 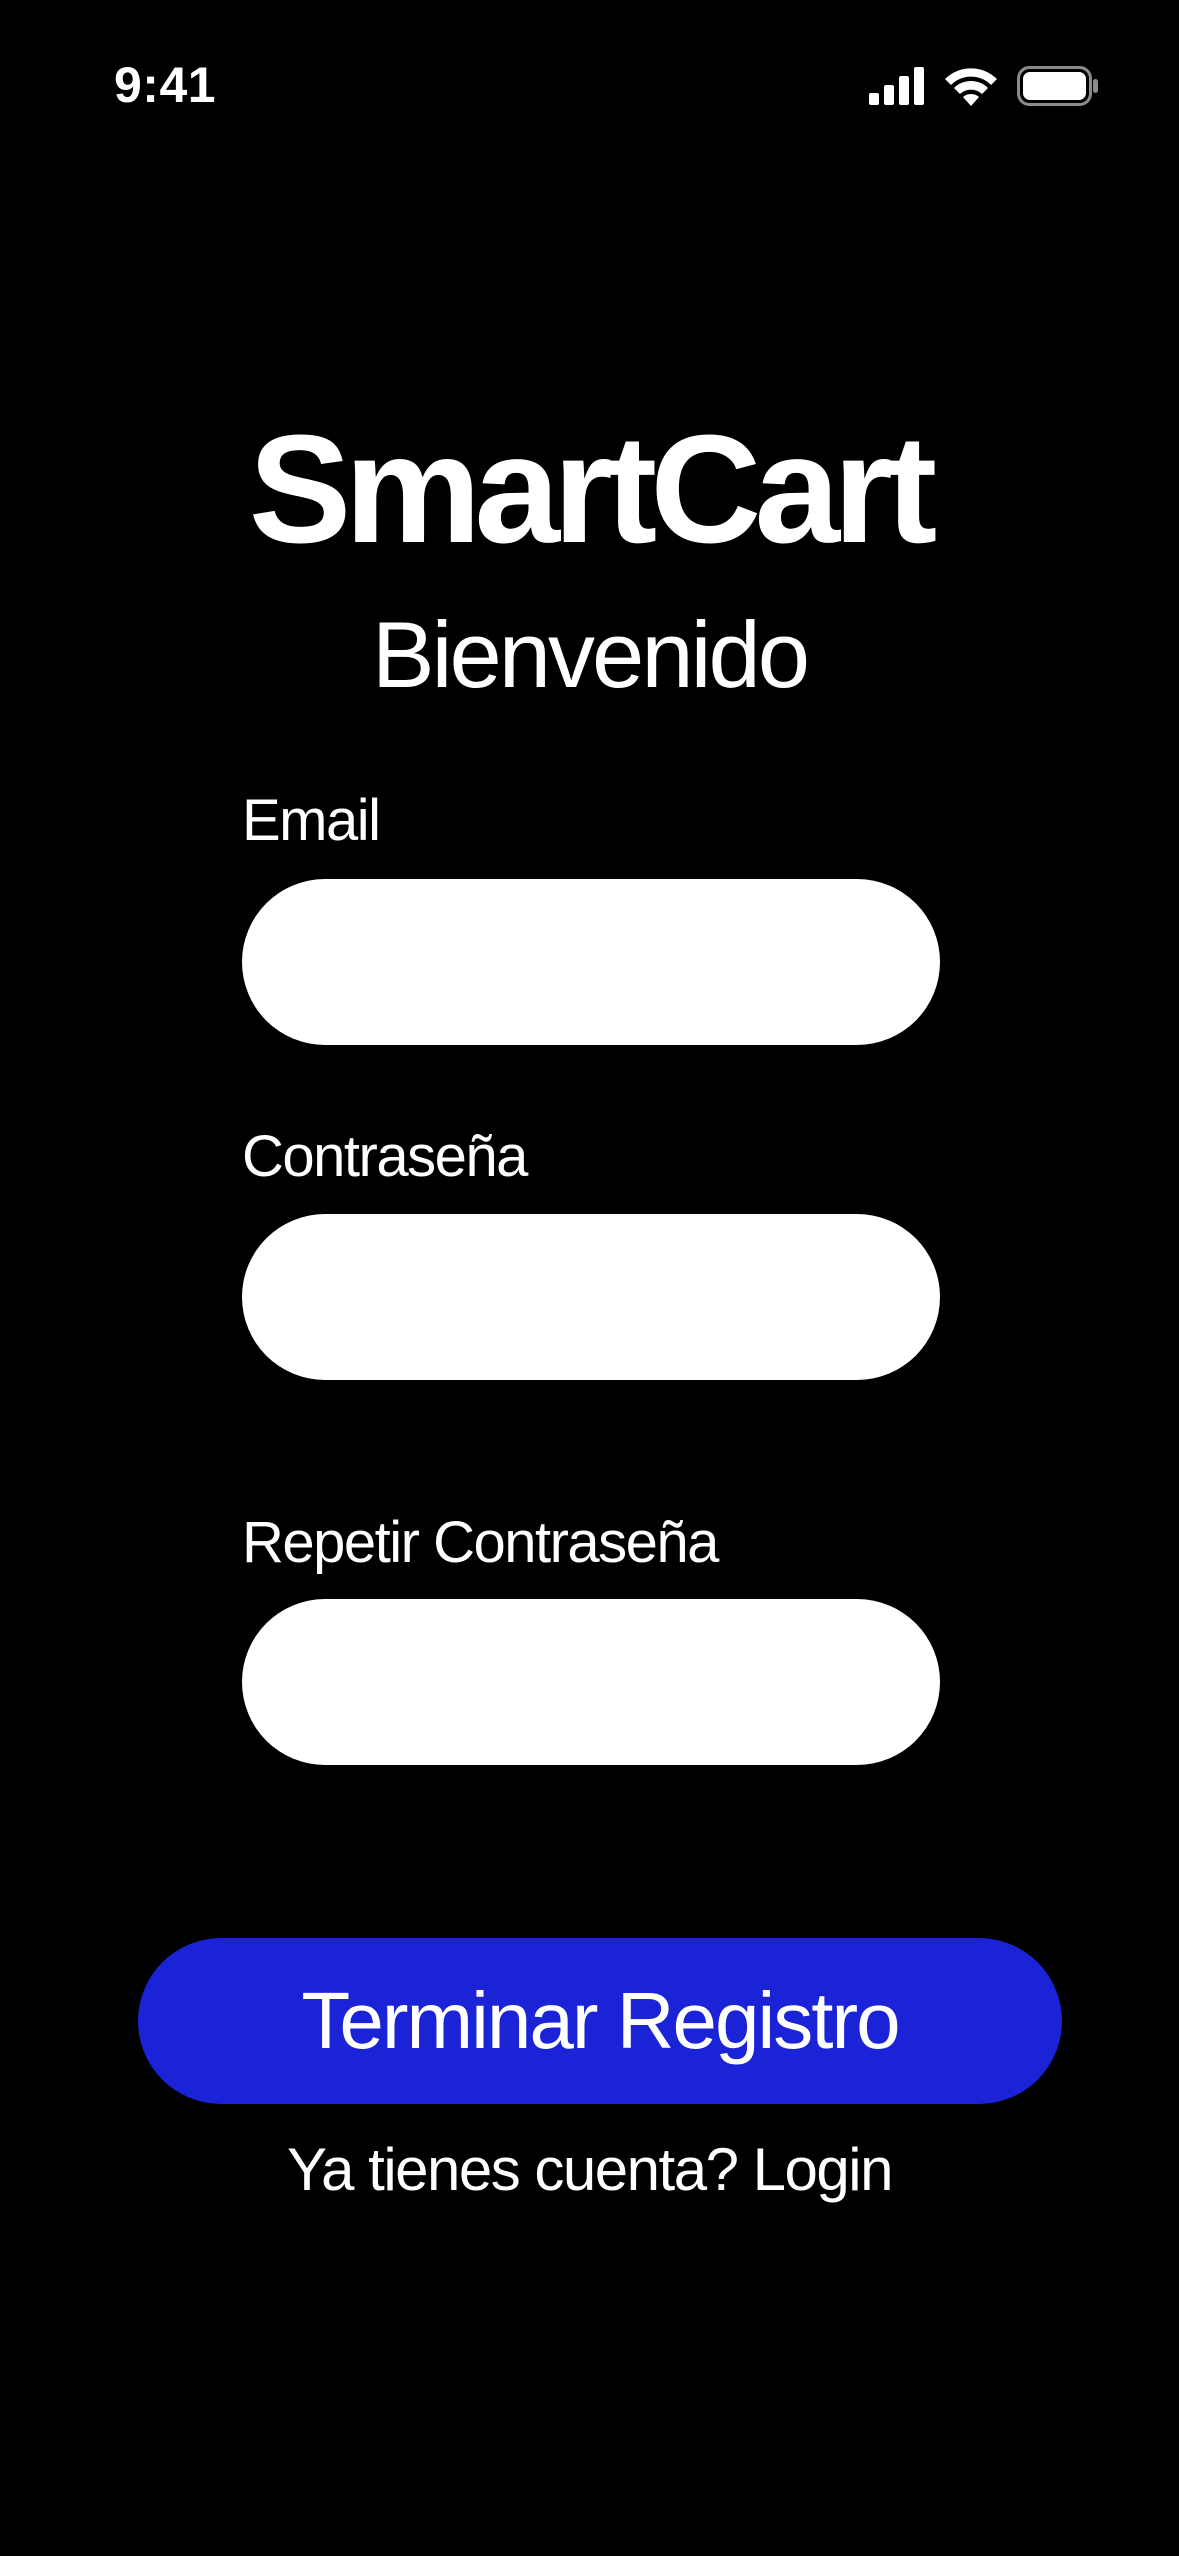 What do you see at coordinates (311, 820) in the screenshot?
I see `email-label: Email` at bounding box center [311, 820].